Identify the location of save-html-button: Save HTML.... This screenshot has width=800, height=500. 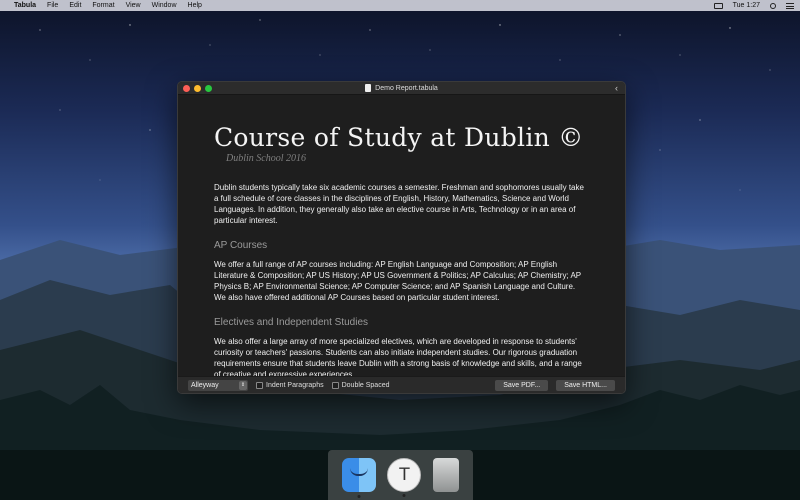
(585, 385).